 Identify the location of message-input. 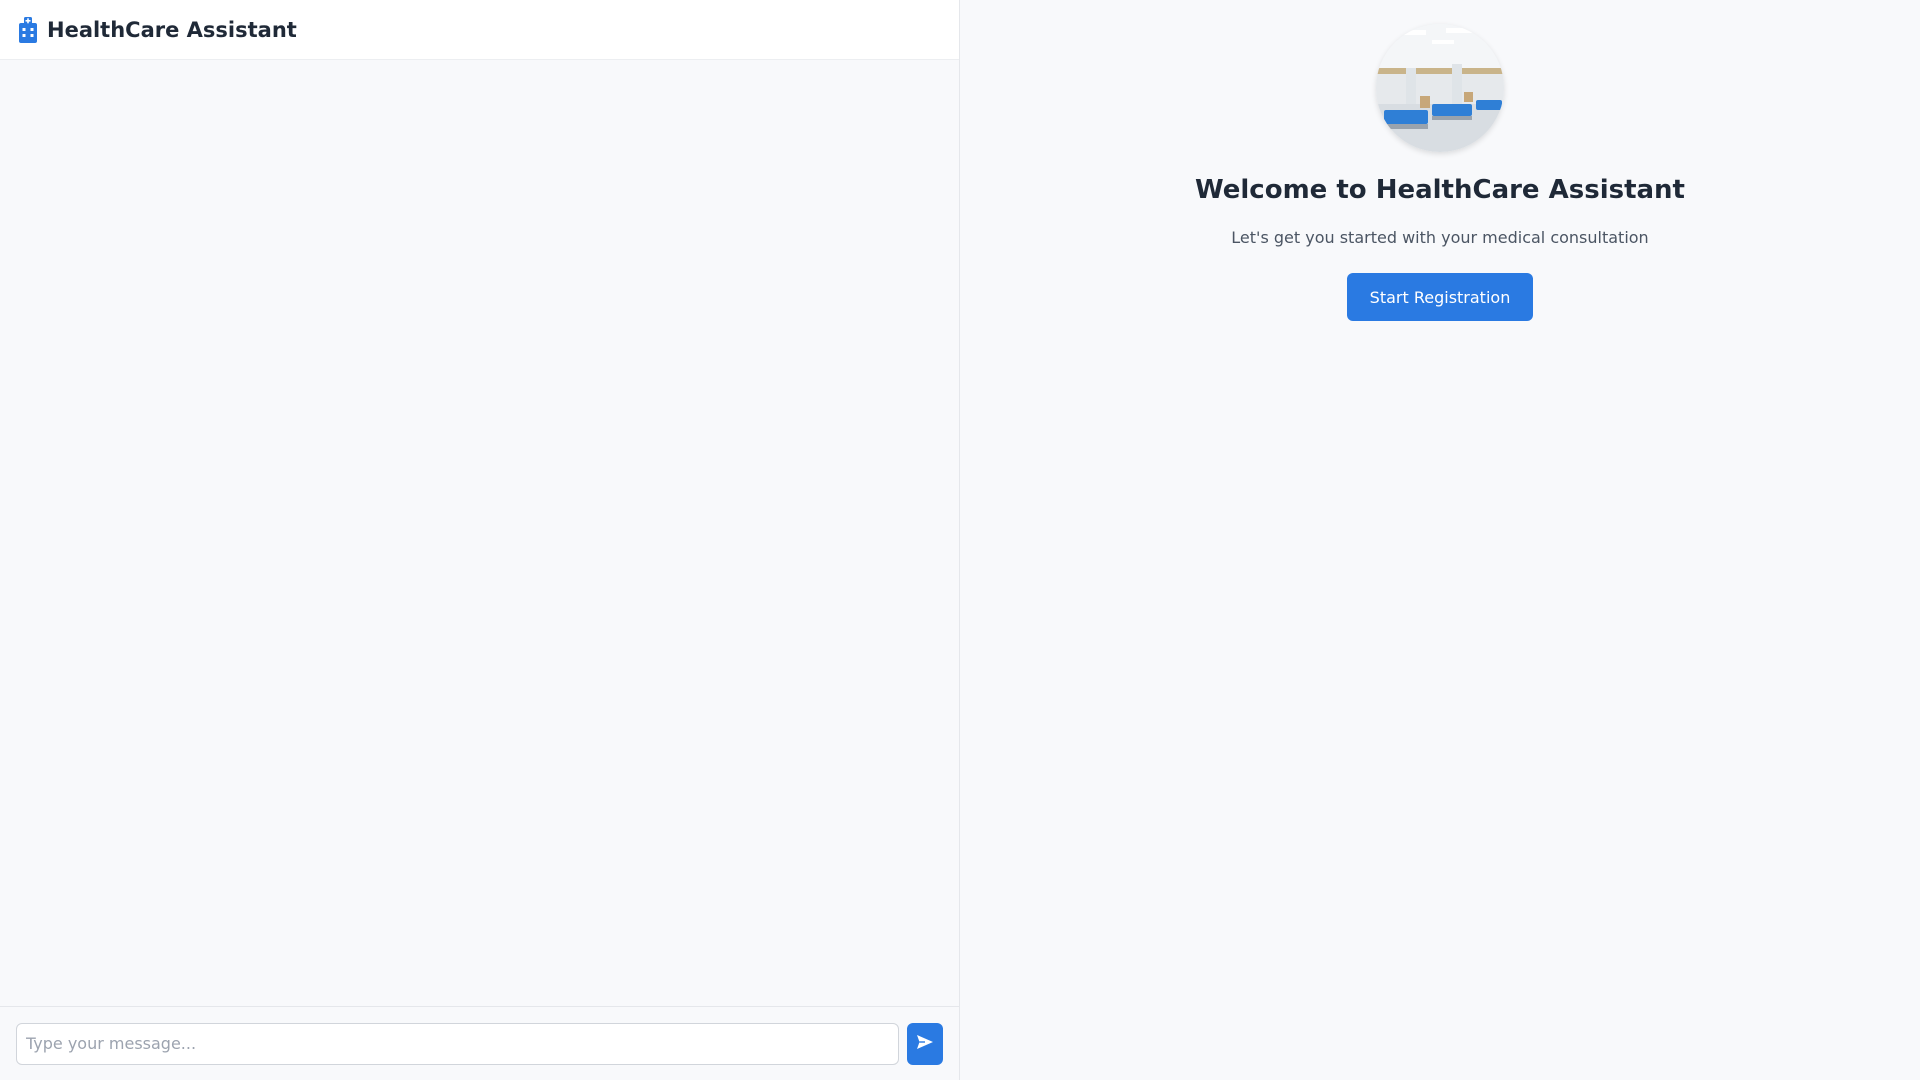
(458, 1043).